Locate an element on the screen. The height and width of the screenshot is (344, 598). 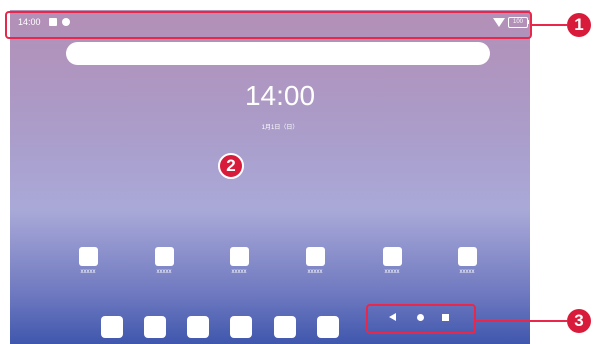
callout-badge-3: 3 is located at coordinates (579, 321).